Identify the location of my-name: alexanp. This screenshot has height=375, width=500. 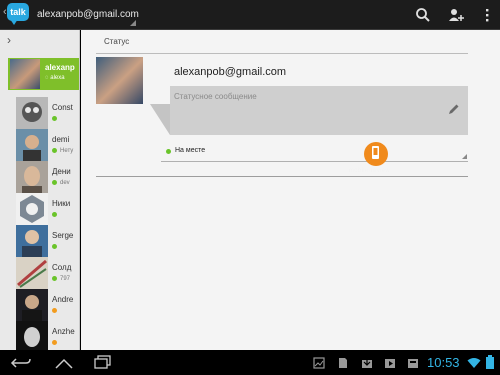
(60, 67).